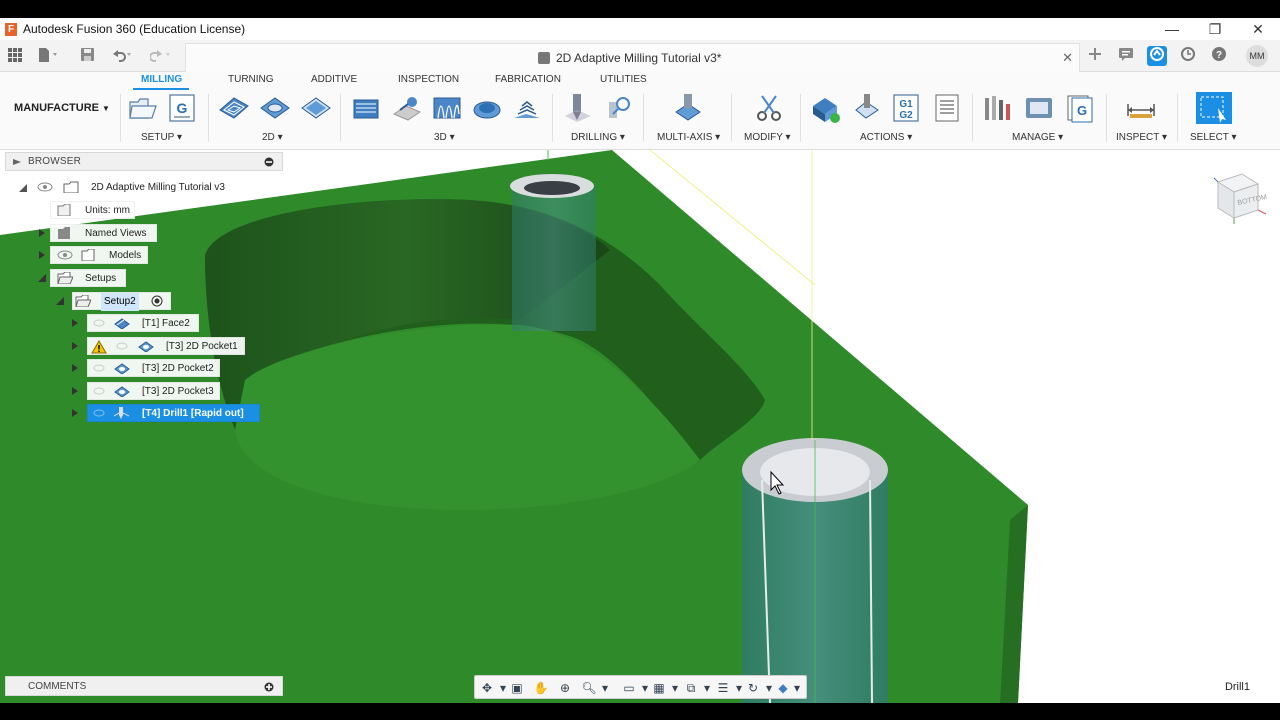 The height and width of the screenshot is (720, 1280). What do you see at coordinates (1219, 56) in the screenshot?
I see `help-icon: ?` at bounding box center [1219, 56].